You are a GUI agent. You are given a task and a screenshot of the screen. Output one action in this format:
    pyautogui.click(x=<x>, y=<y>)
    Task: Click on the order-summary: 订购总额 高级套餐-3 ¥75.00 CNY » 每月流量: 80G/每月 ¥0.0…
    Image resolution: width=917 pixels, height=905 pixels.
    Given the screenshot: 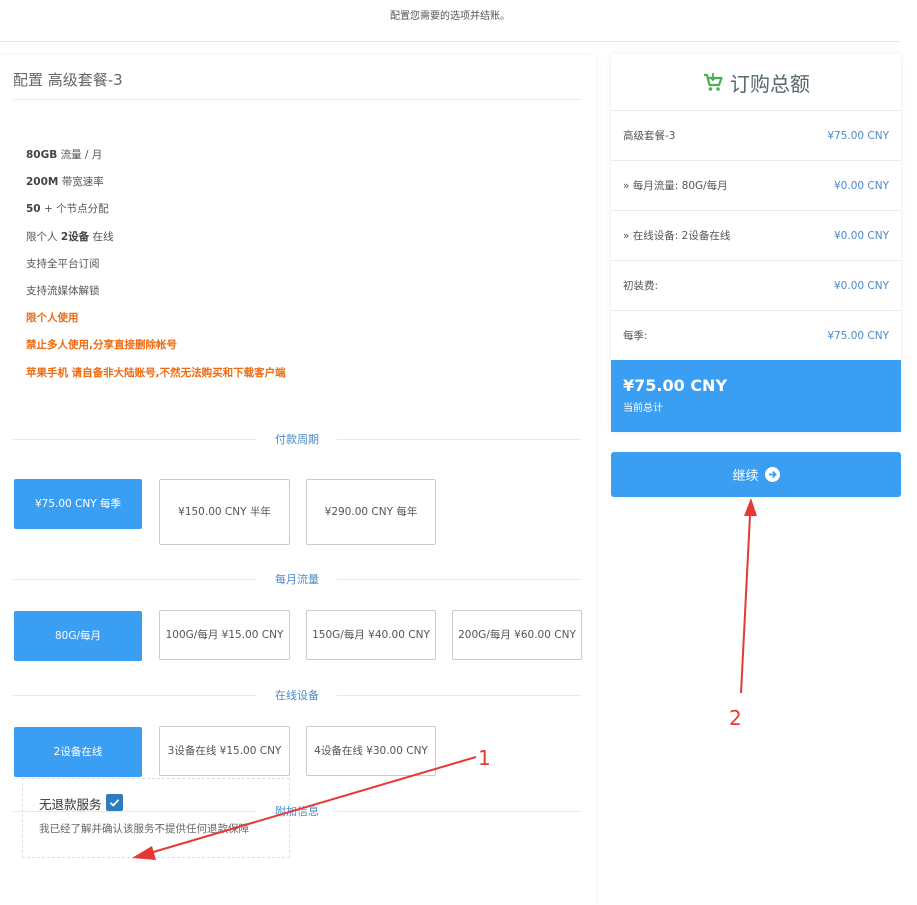 What is the action you would take?
    pyautogui.click(x=756, y=243)
    